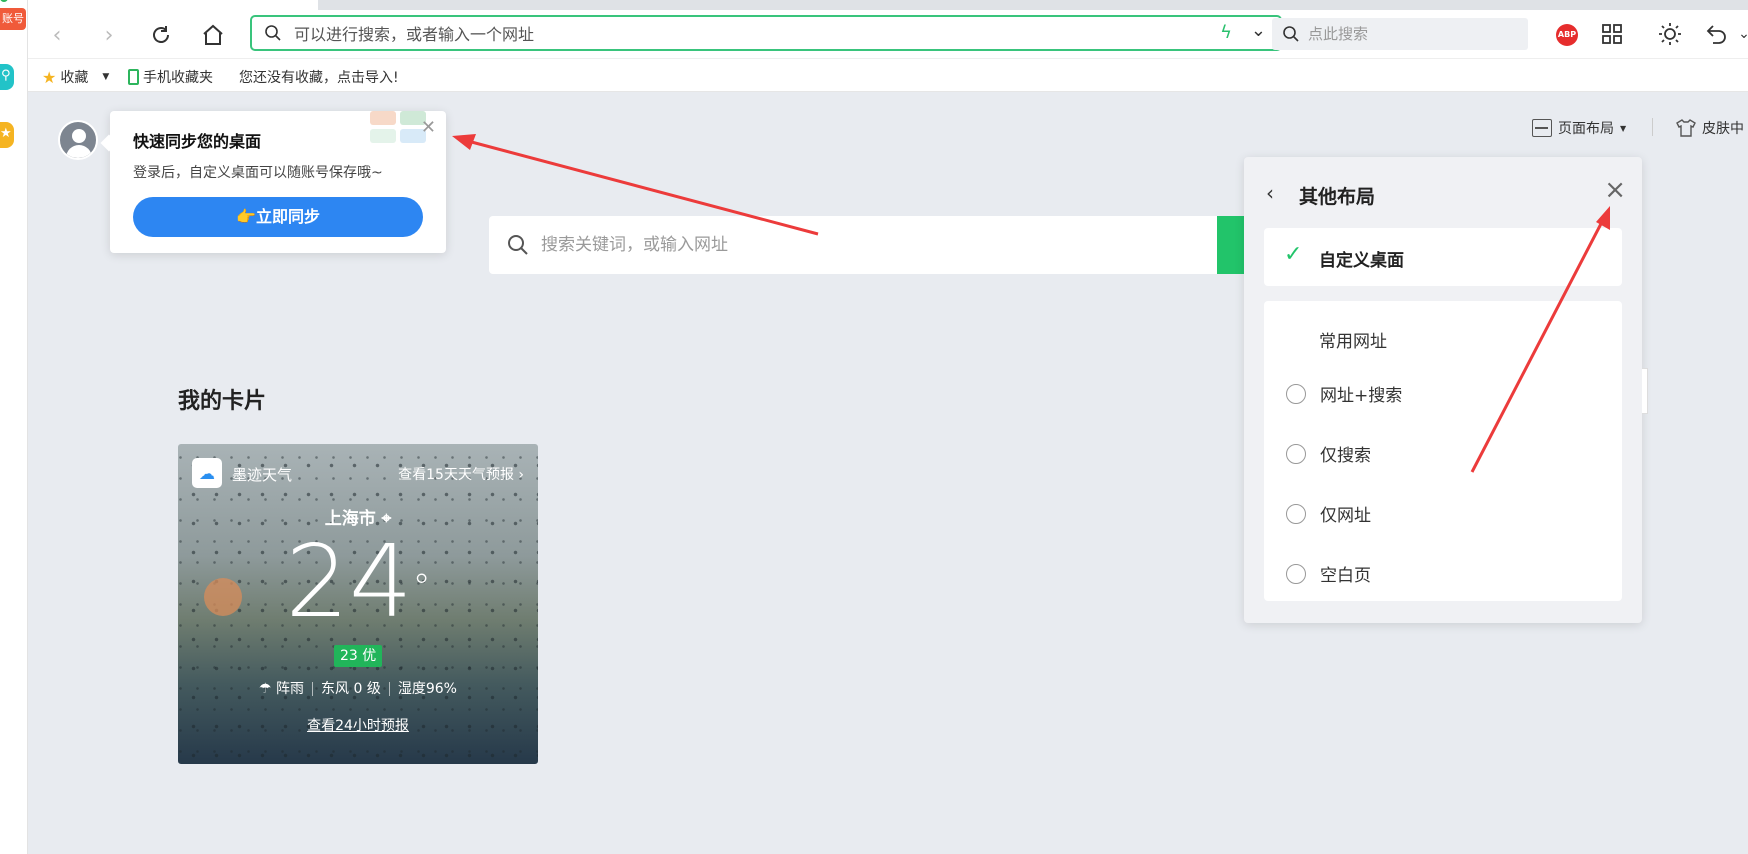  I want to click on sun-icon, so click(1670, 34).